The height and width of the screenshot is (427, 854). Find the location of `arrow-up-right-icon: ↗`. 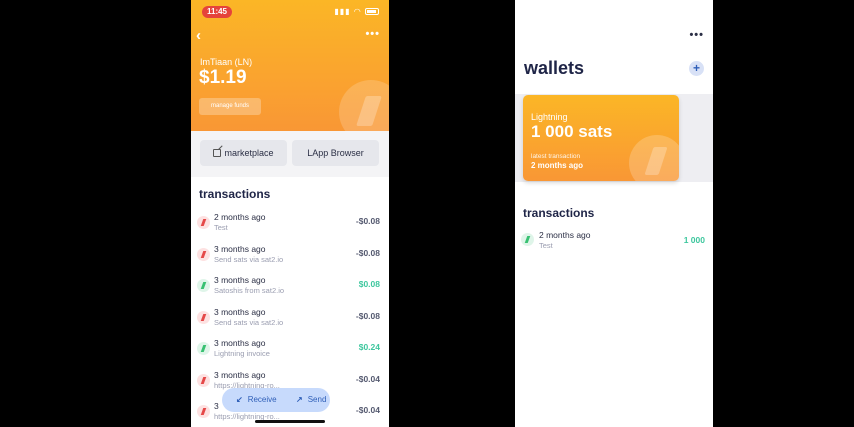

arrow-up-right-icon: ↗ is located at coordinates (299, 399).